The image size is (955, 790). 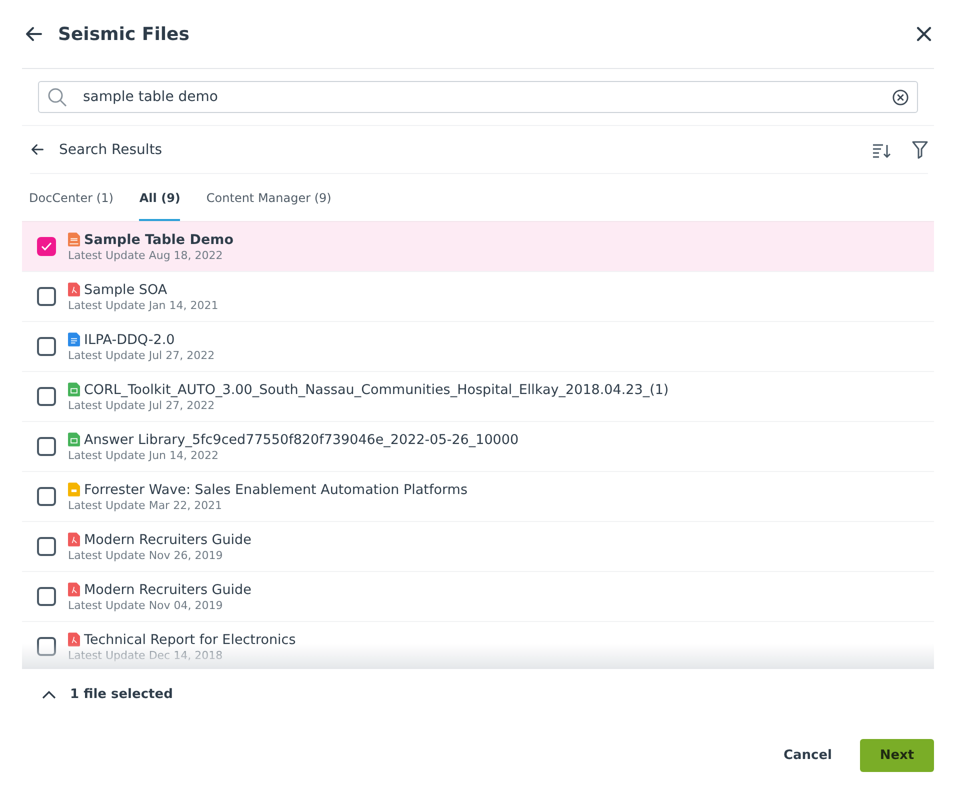 What do you see at coordinates (478, 247) in the screenshot?
I see `file-row: Sample Table Demo Latest Update Aug 18, 2022` at bounding box center [478, 247].